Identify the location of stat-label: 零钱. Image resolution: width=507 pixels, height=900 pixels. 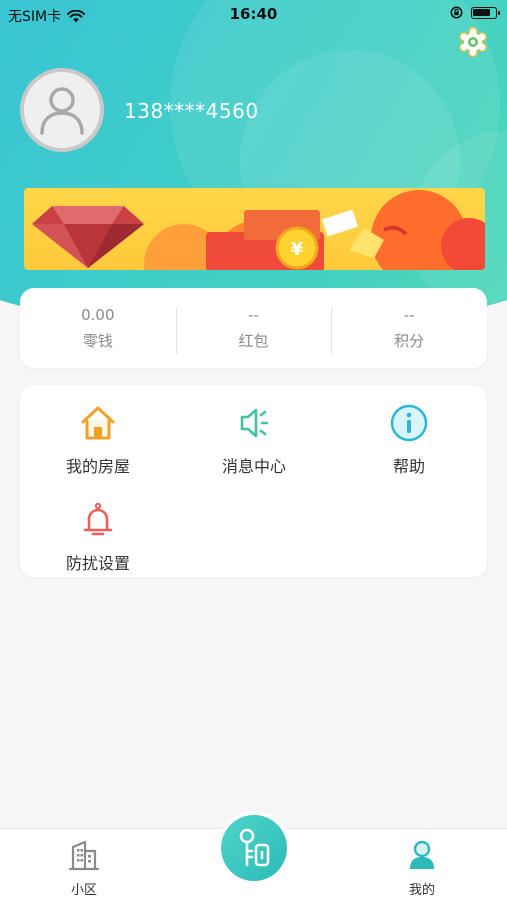
(97, 340).